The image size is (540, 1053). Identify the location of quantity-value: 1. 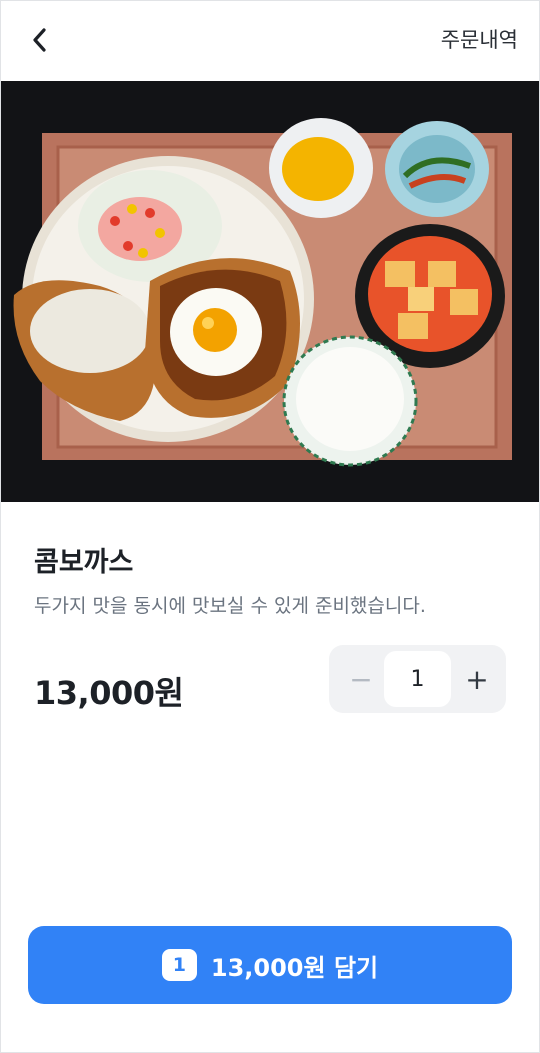
(417, 679).